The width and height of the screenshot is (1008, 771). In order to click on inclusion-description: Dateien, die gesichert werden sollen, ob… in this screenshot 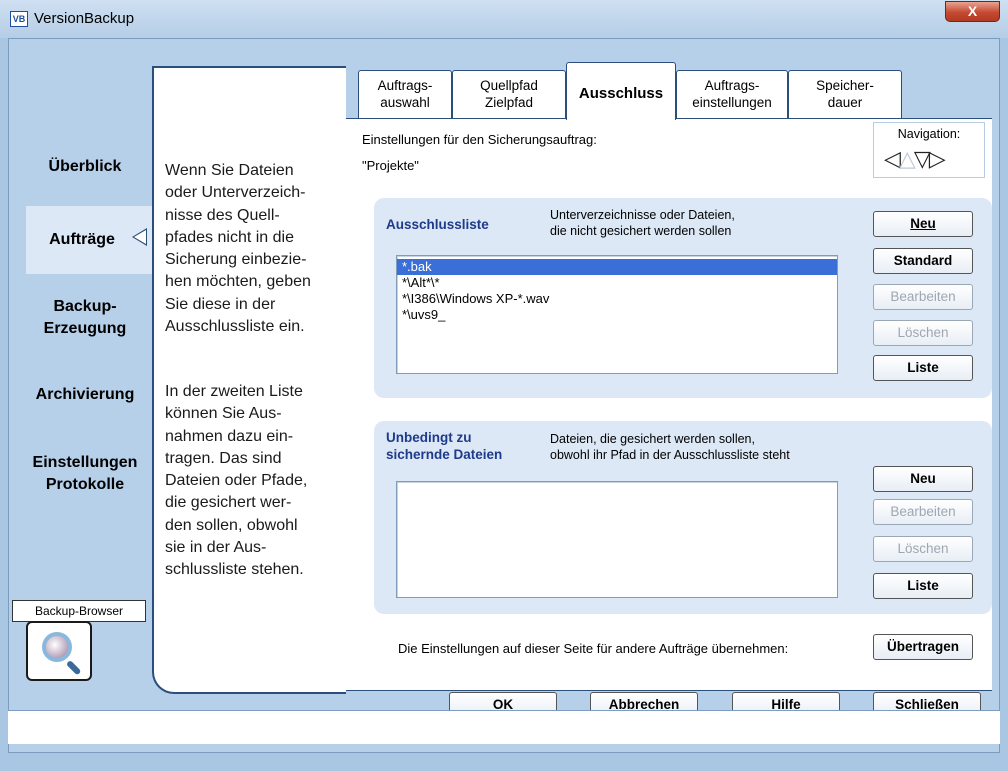, I will do `click(670, 447)`.